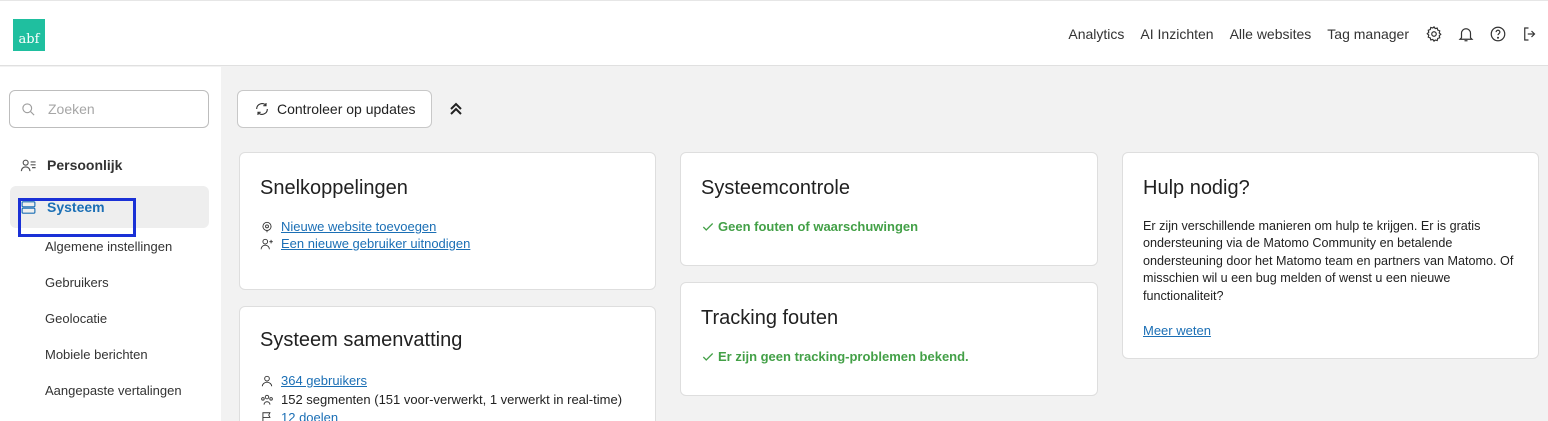 The height and width of the screenshot is (421, 1548). What do you see at coordinates (818, 226) in the screenshot?
I see `systemcheck-status-text: Geen fouten of waarschuwingen` at bounding box center [818, 226].